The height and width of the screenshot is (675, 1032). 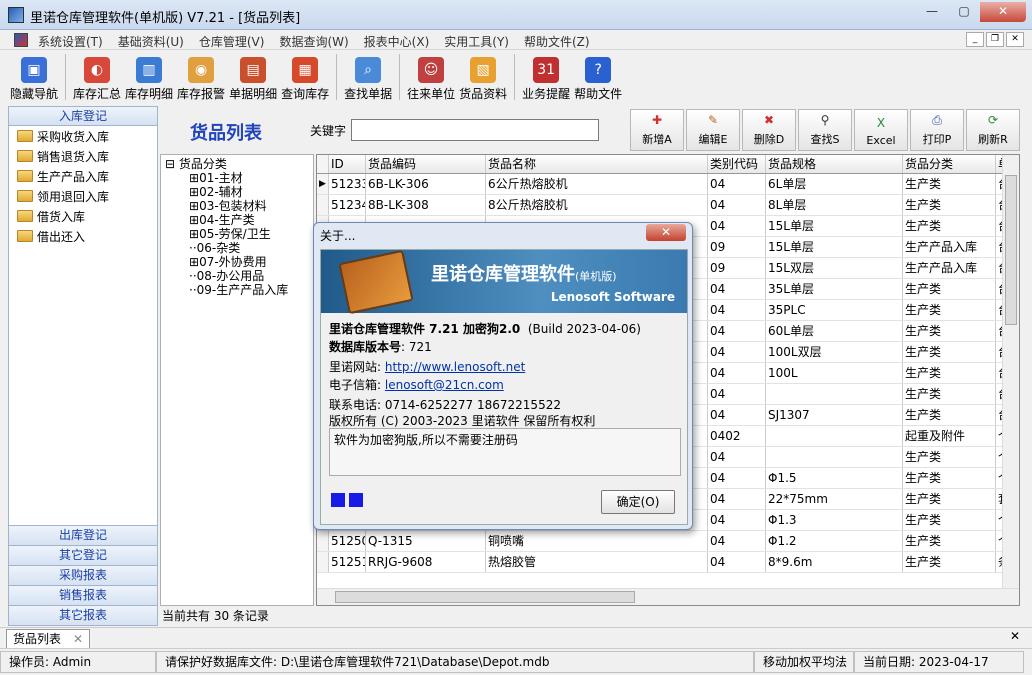 What do you see at coordinates (237, 220) in the screenshot?
I see `tree-node: ⊞04-生产类` at bounding box center [237, 220].